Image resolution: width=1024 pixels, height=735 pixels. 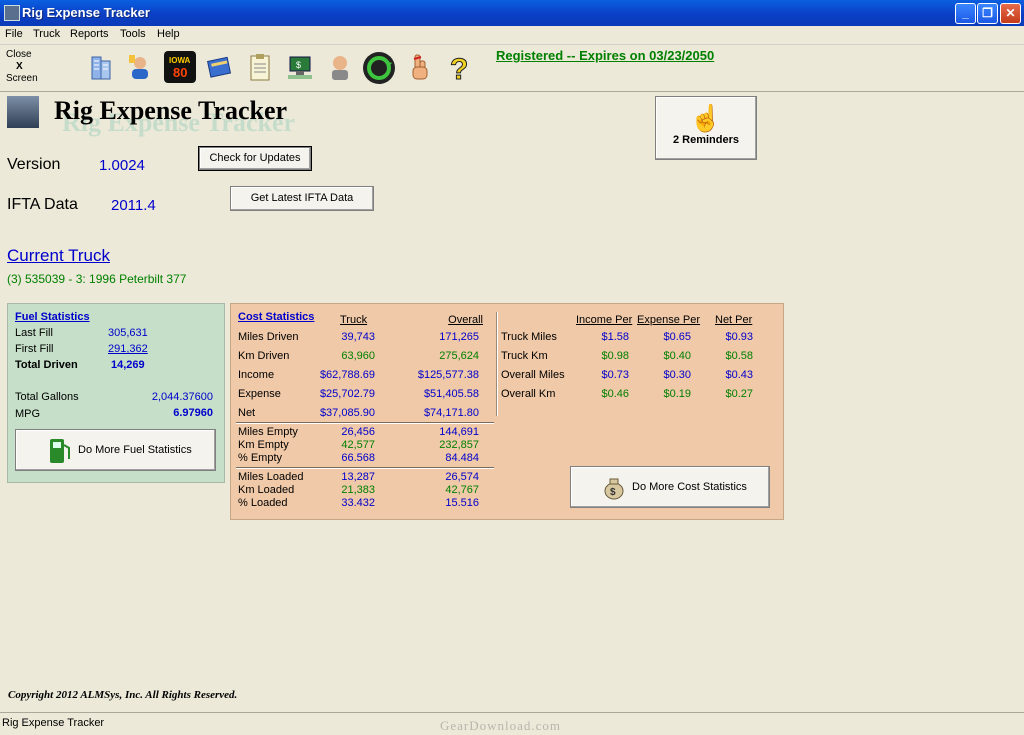 What do you see at coordinates (271, 477) in the screenshot?
I see `loaded-row-label: Miles Loaded` at bounding box center [271, 477].